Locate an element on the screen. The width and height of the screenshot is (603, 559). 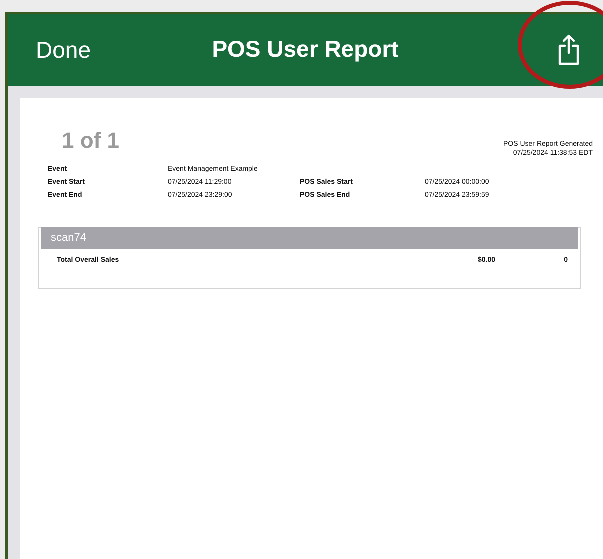
nav-title: POS User Report is located at coordinates (305, 49).